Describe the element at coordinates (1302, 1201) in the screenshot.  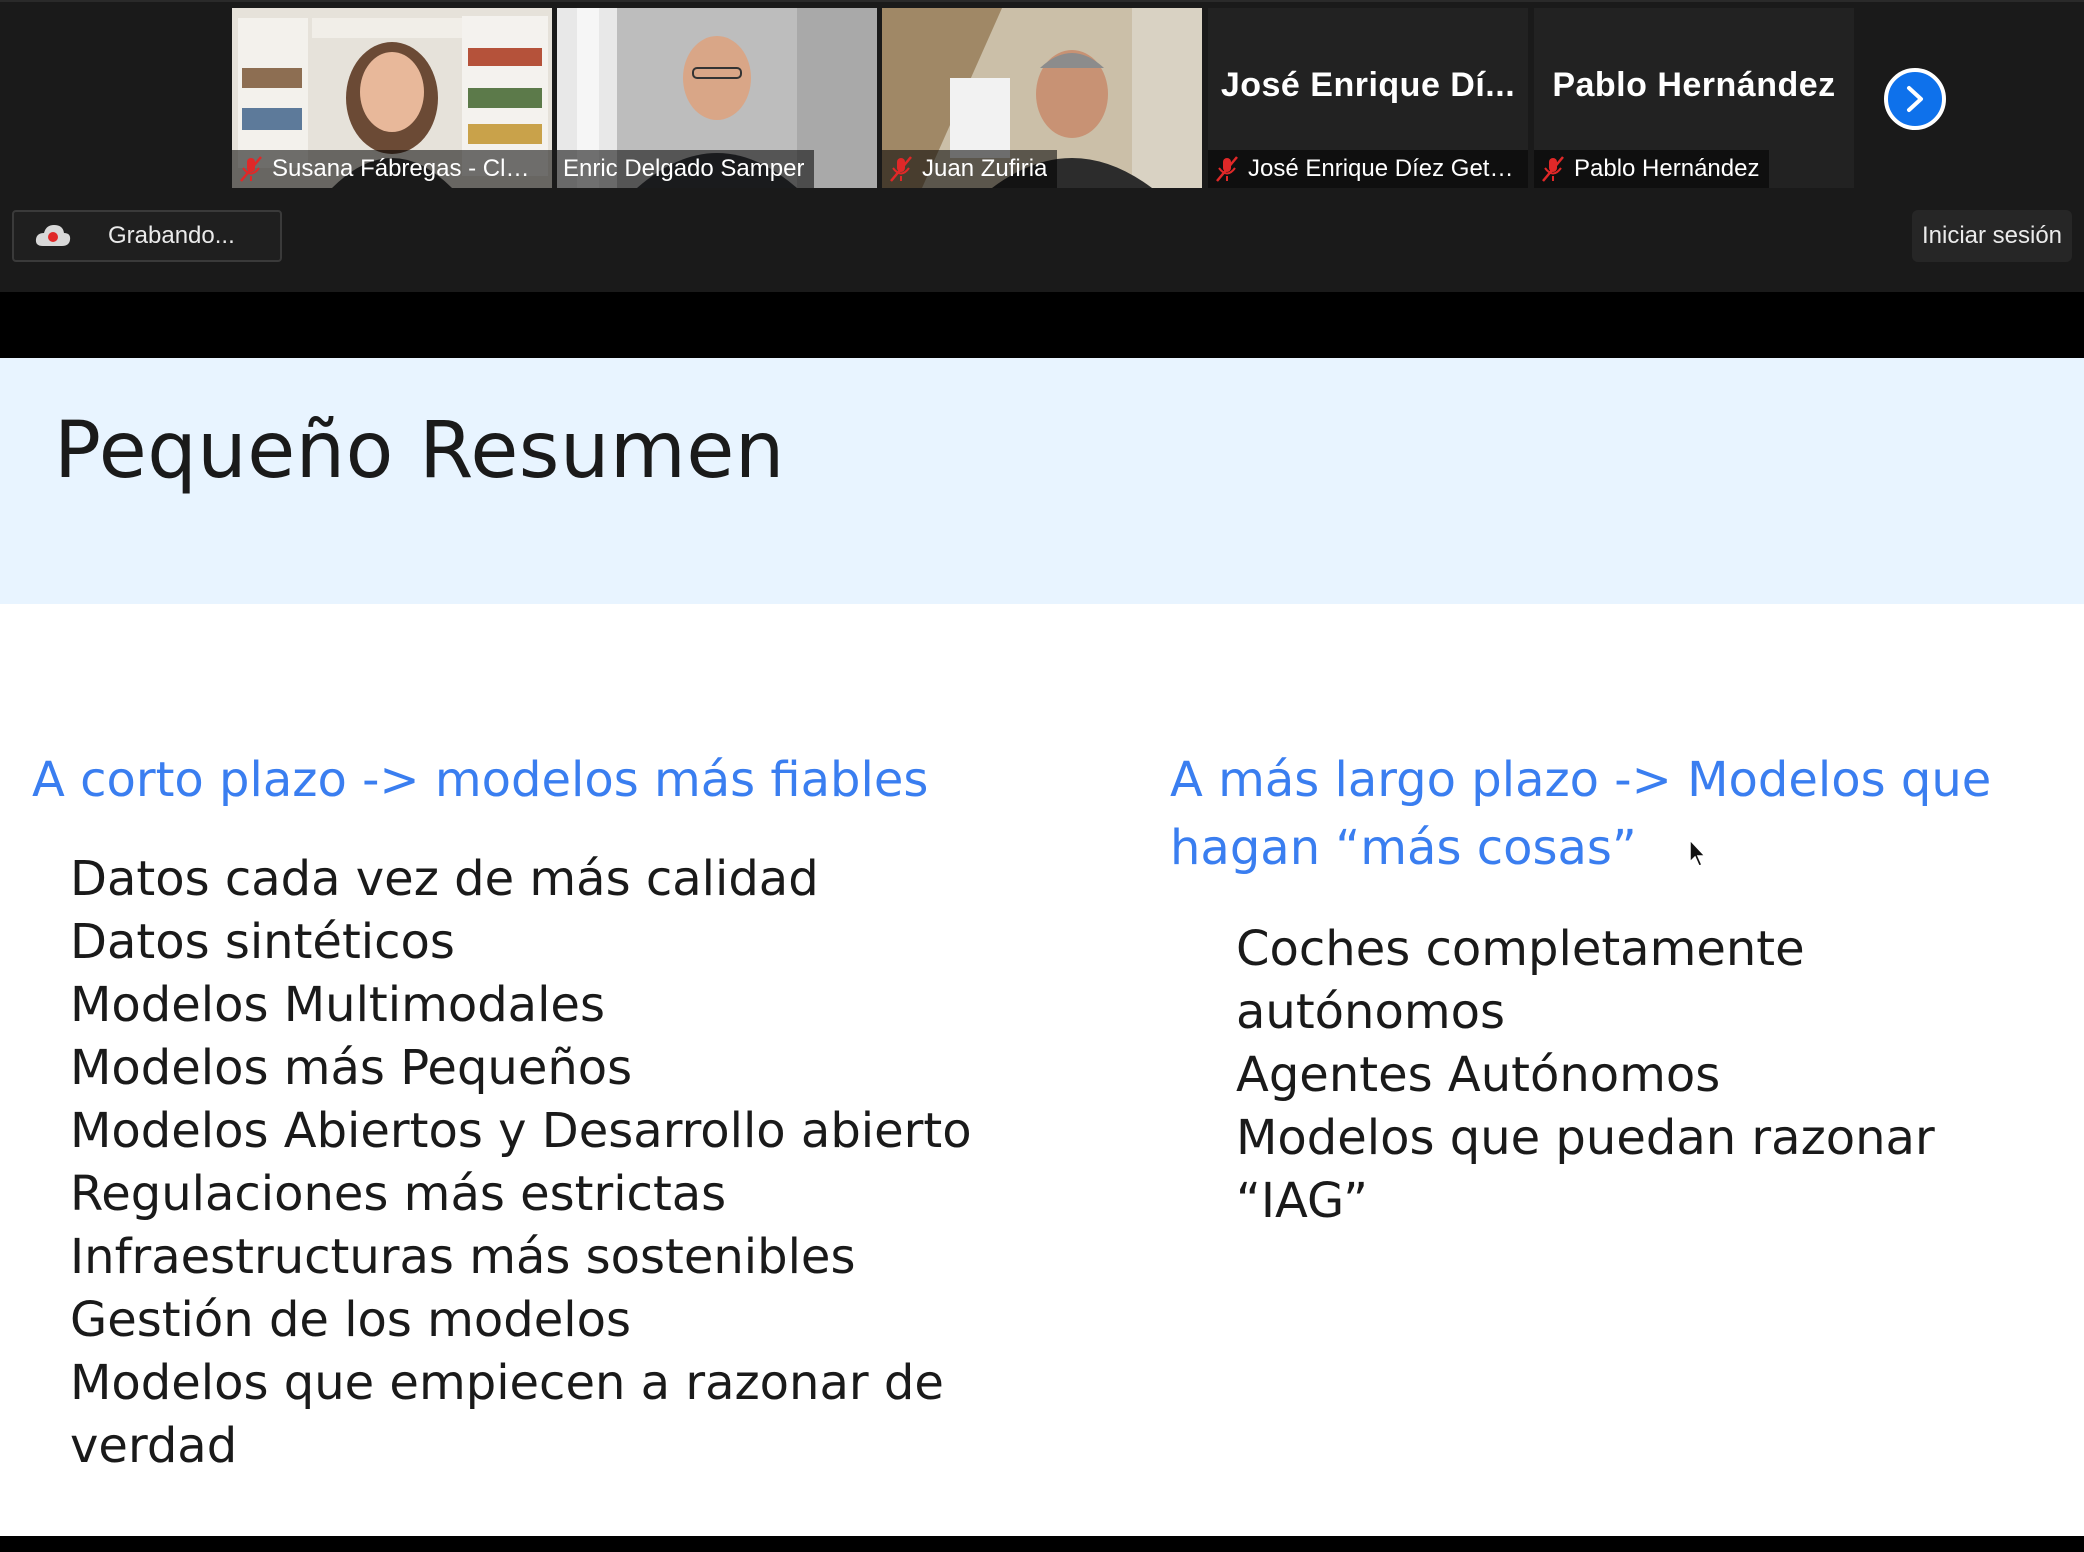
I see `list-item: “IAG”` at that location.